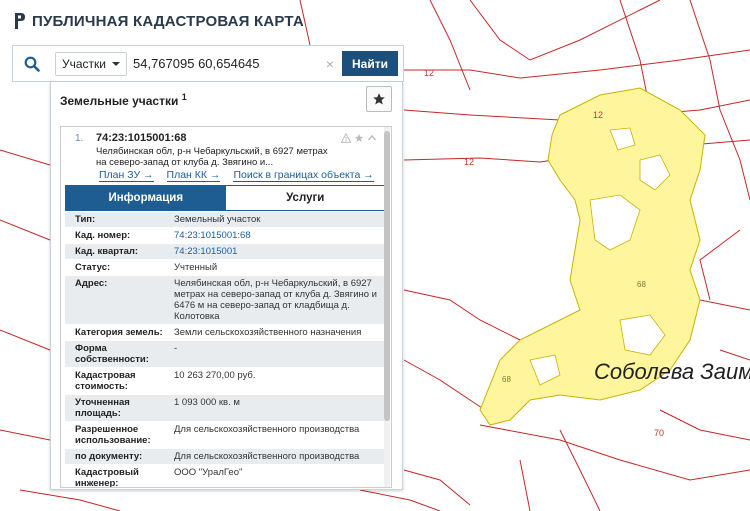  Describe the element at coordinates (113, 435) in the screenshot. I see `prop-key: Разрешенное использование:` at that location.